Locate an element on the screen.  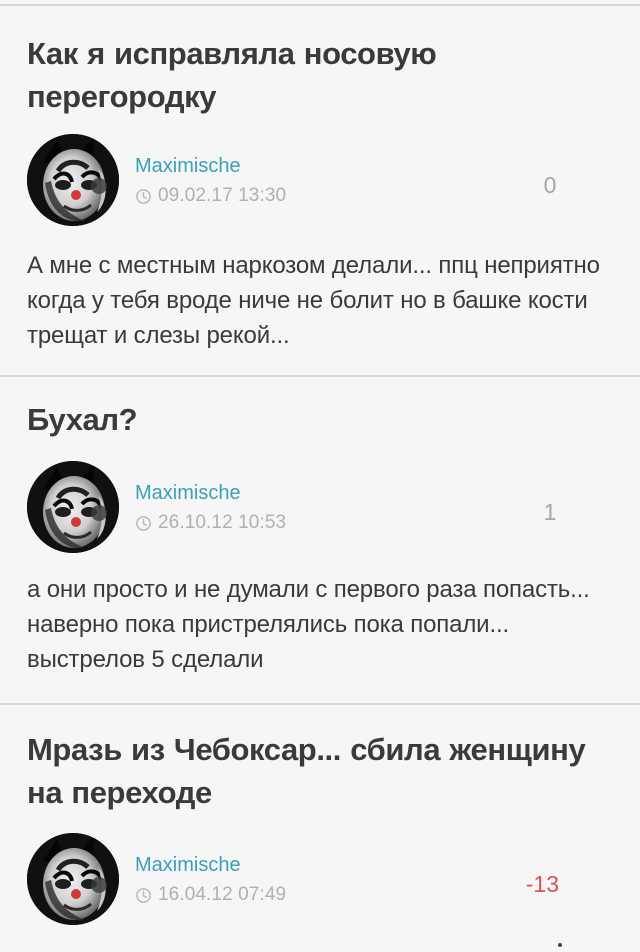
date-text: 26.10.12 10:53 is located at coordinates (222, 522).